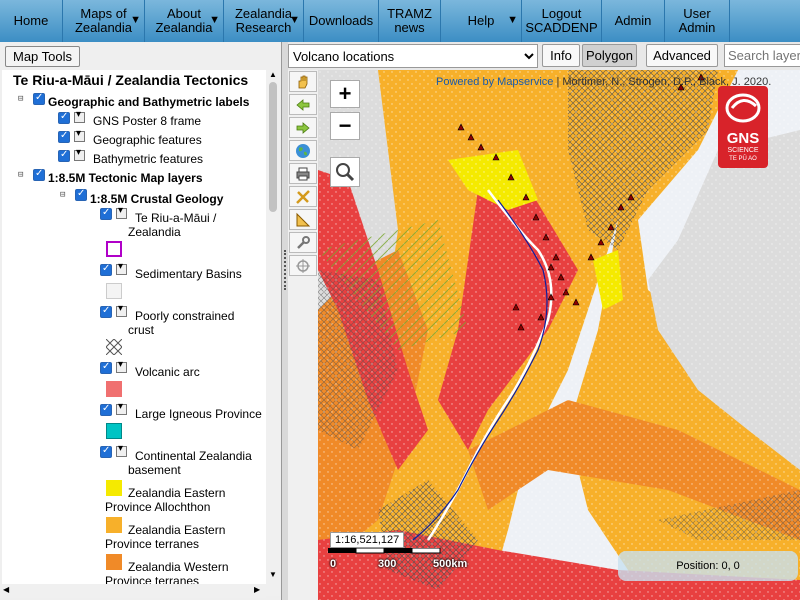 This screenshot has width=800, height=600. Describe the element at coordinates (303, 265) in the screenshot. I see `crosshair-icon` at that location.